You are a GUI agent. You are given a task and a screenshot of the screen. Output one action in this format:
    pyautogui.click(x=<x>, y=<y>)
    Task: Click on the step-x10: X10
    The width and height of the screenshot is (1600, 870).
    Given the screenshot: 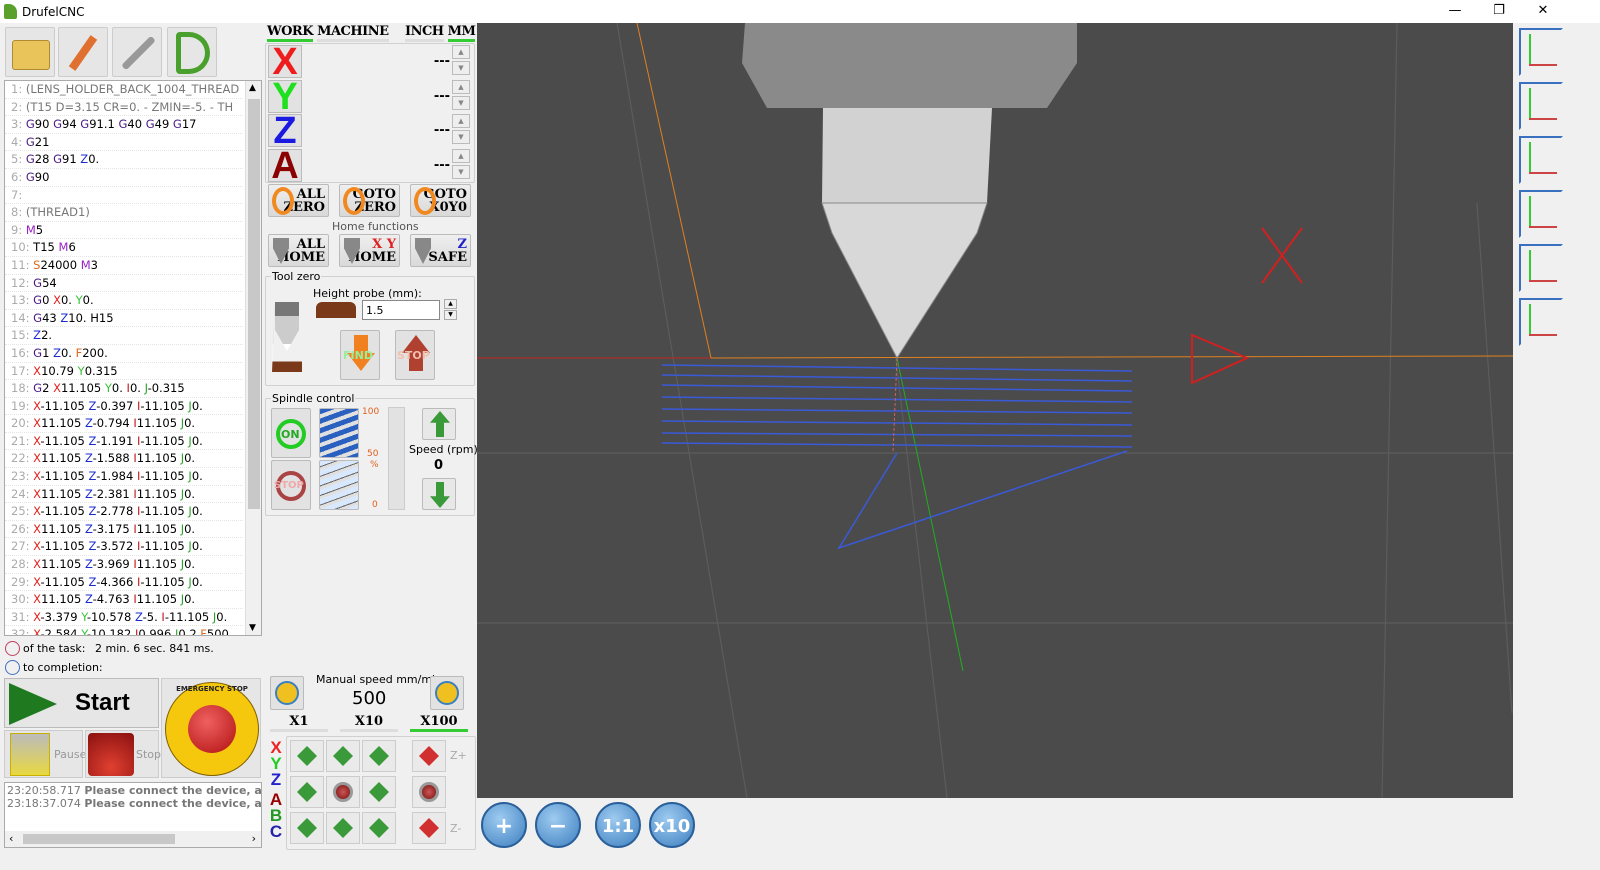 What is the action you would take?
    pyautogui.click(x=369, y=723)
    